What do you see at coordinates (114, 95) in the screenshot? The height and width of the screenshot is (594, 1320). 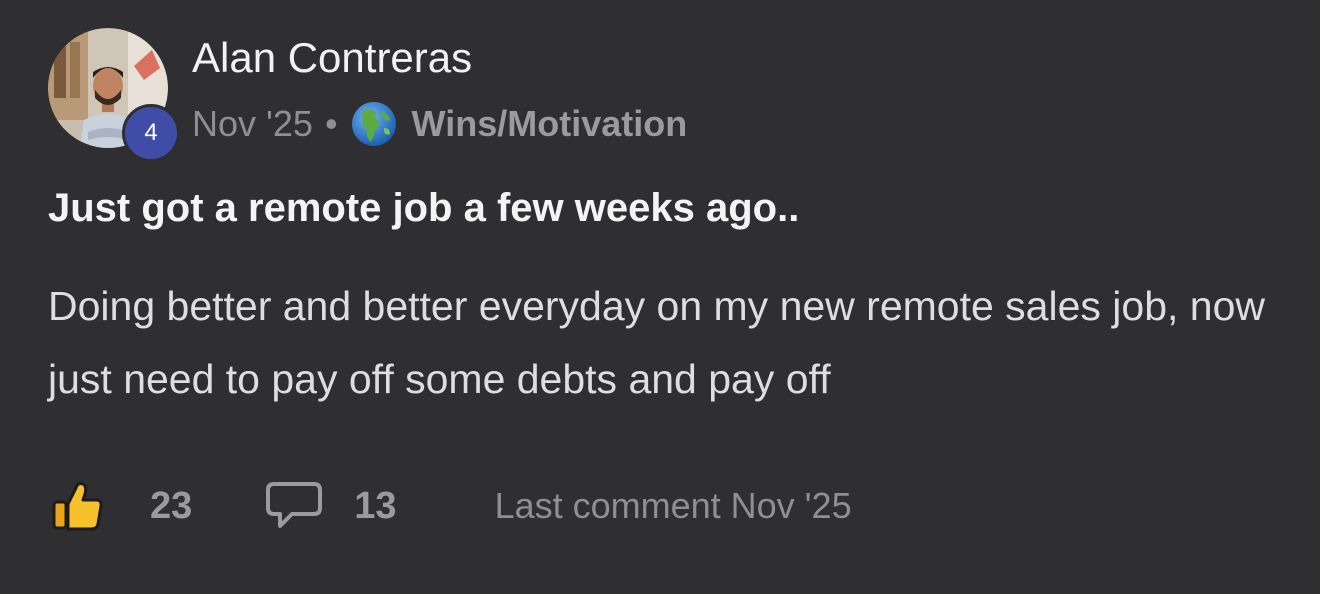 I see `author-avatar-wrapper: 4` at bounding box center [114, 95].